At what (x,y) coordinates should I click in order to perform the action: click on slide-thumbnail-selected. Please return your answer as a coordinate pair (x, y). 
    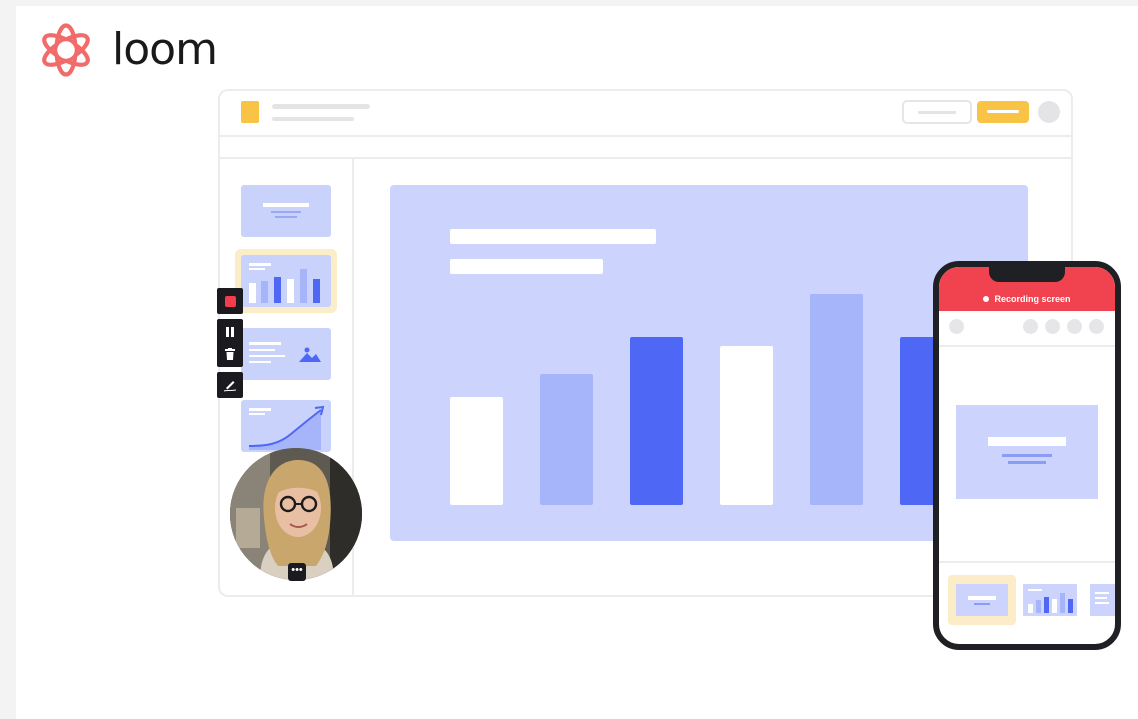
    Looking at the image, I should click on (286, 281).